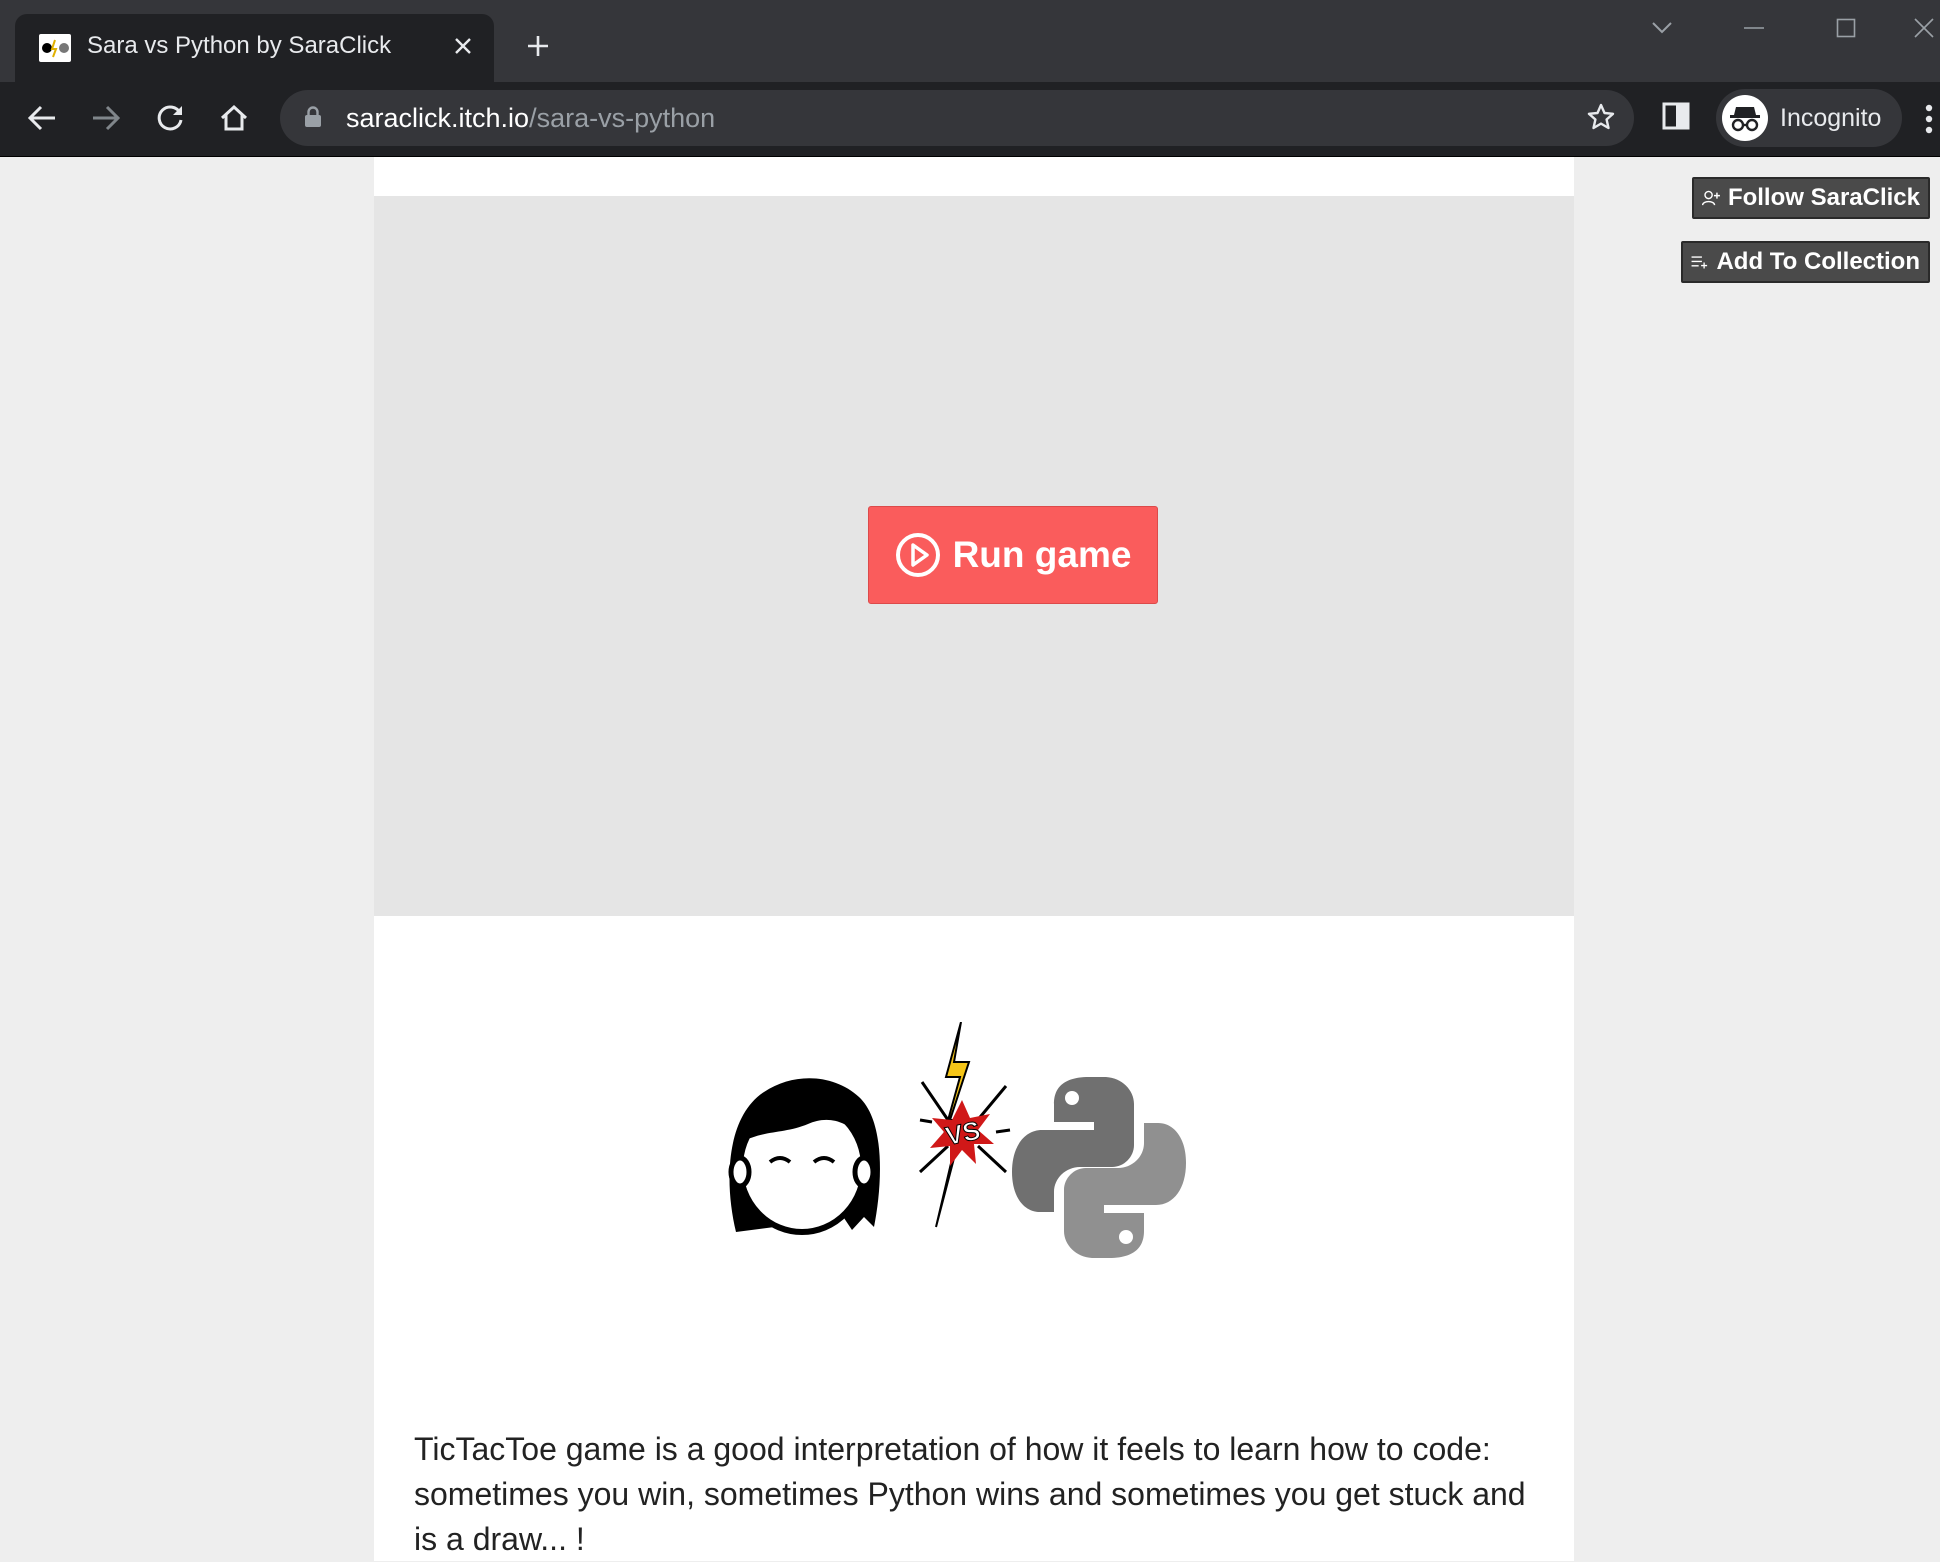 This screenshot has width=1940, height=1562. I want to click on side-panel-icon, so click(1676, 118).